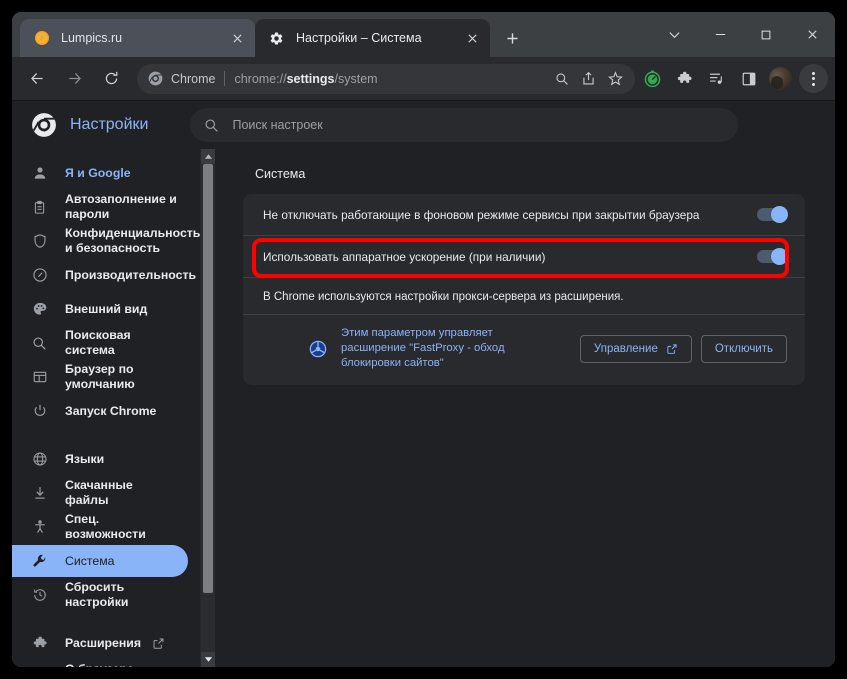 The image size is (847, 679). I want to click on scroll-up-arrow-icon, so click(208, 156).